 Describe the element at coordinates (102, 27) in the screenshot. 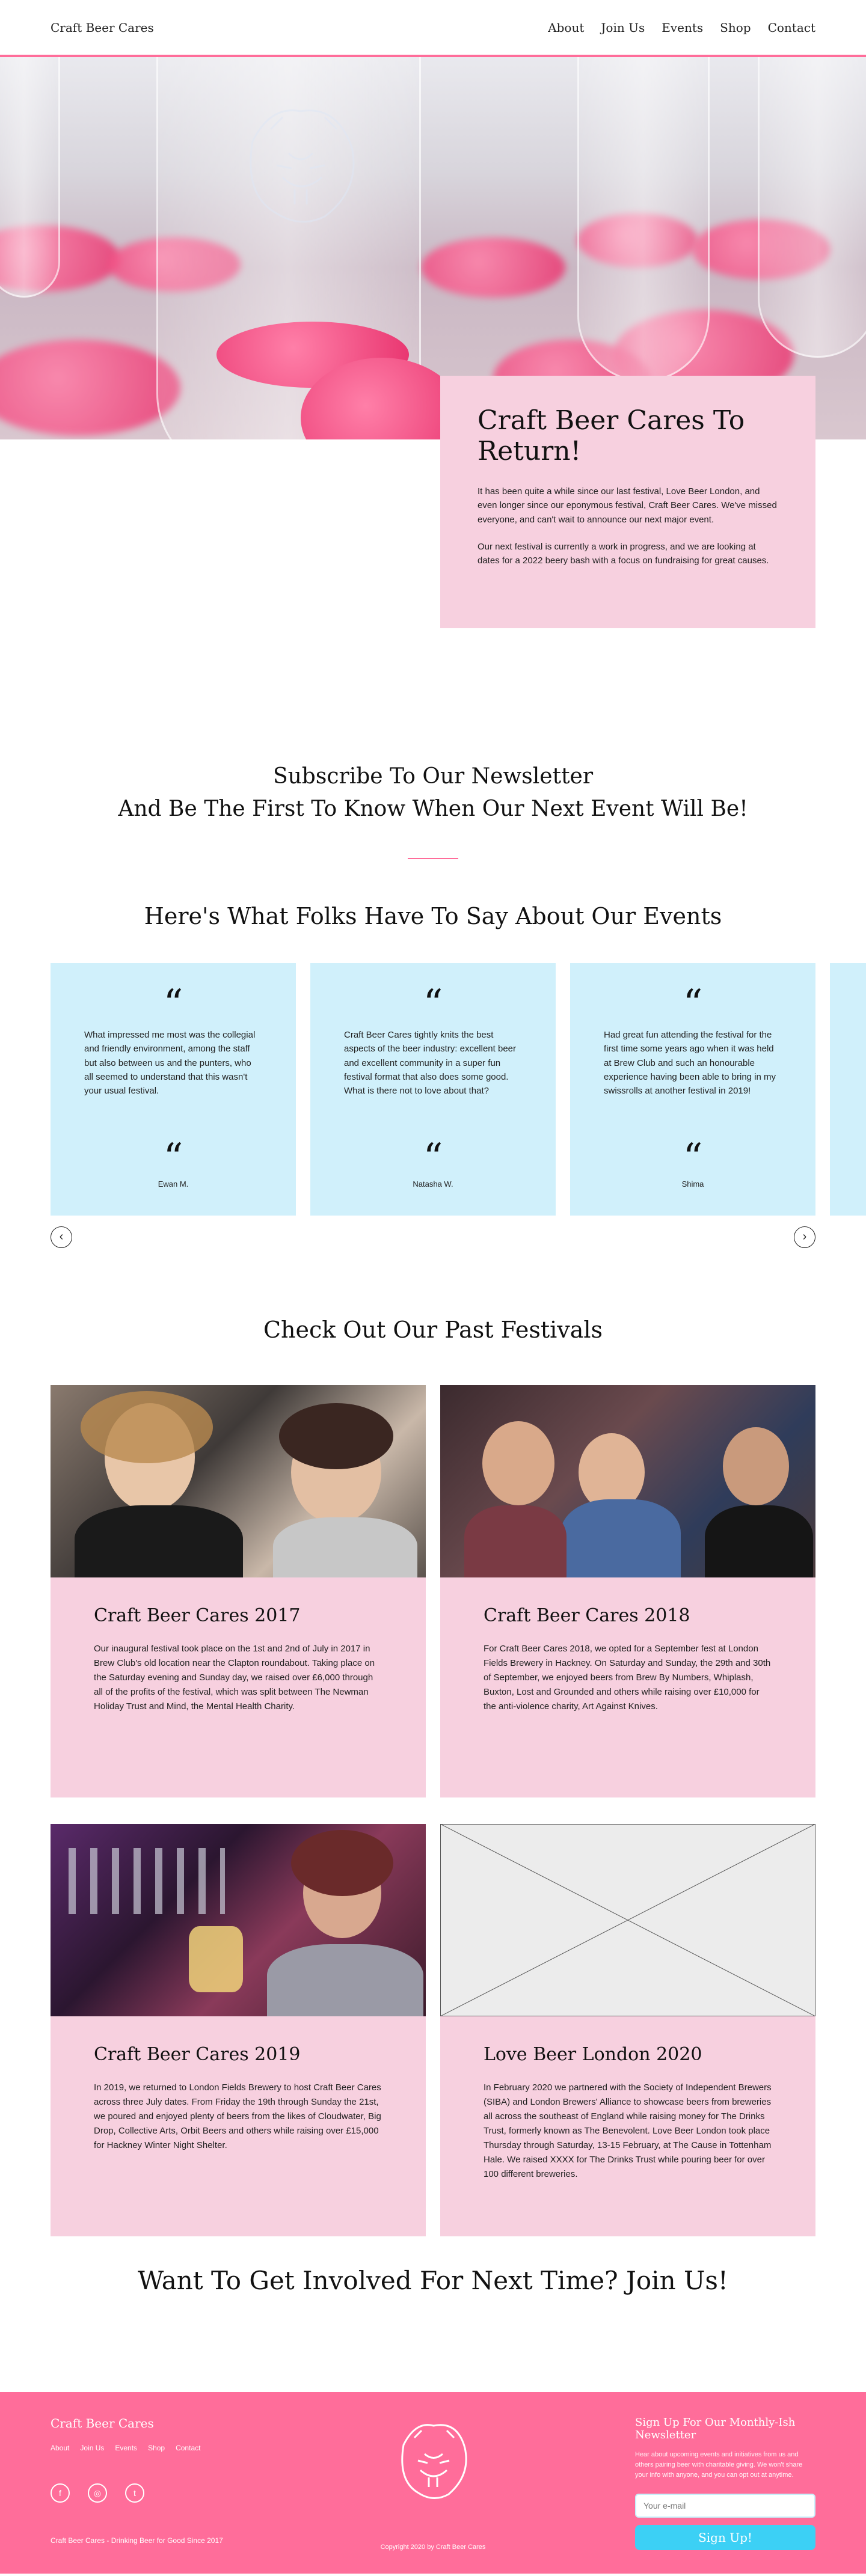

I see `site-logo: Craft Beer Cares` at that location.